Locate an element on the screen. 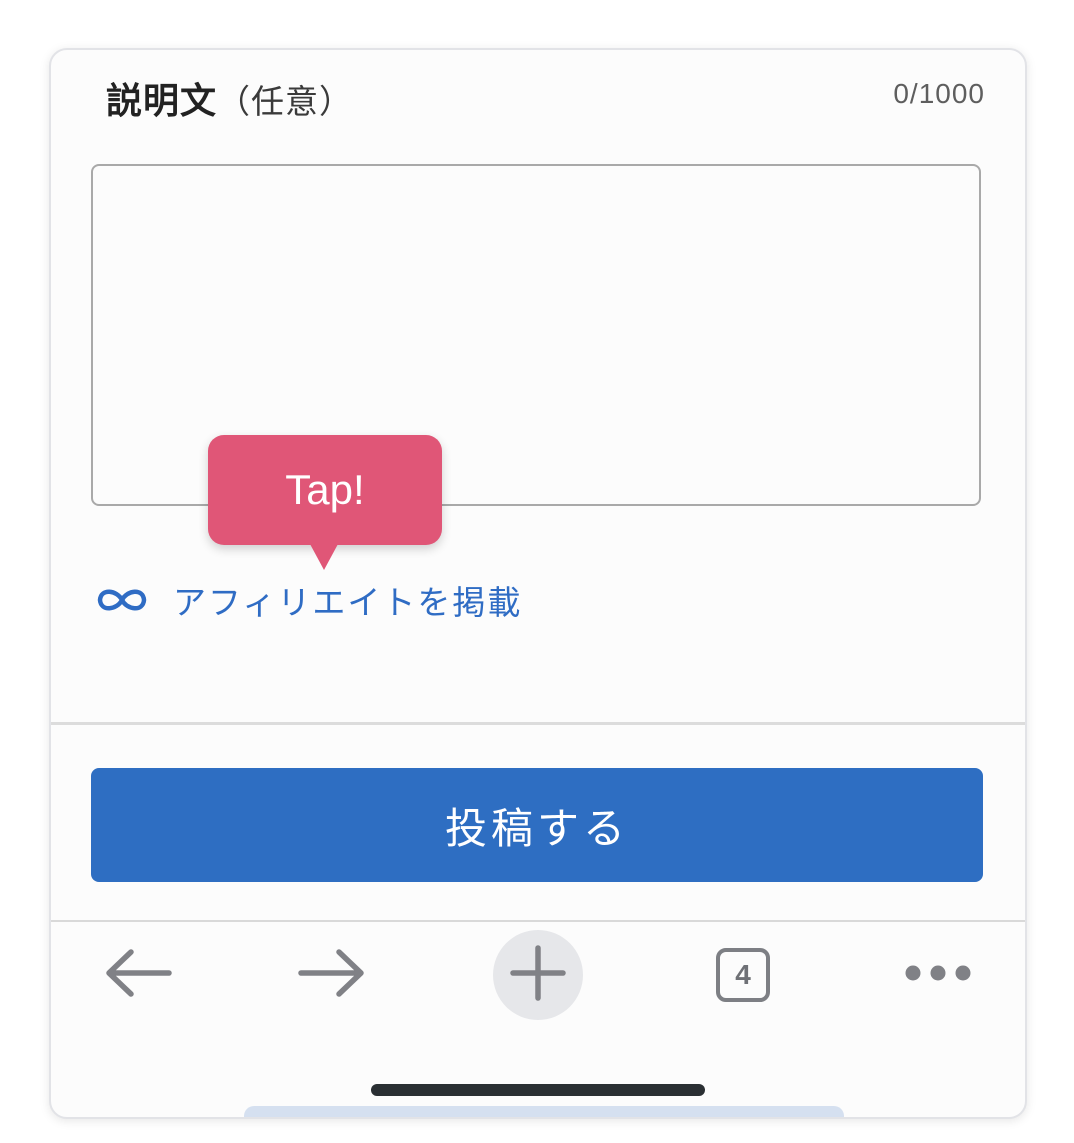  more-button is located at coordinates (938, 975).